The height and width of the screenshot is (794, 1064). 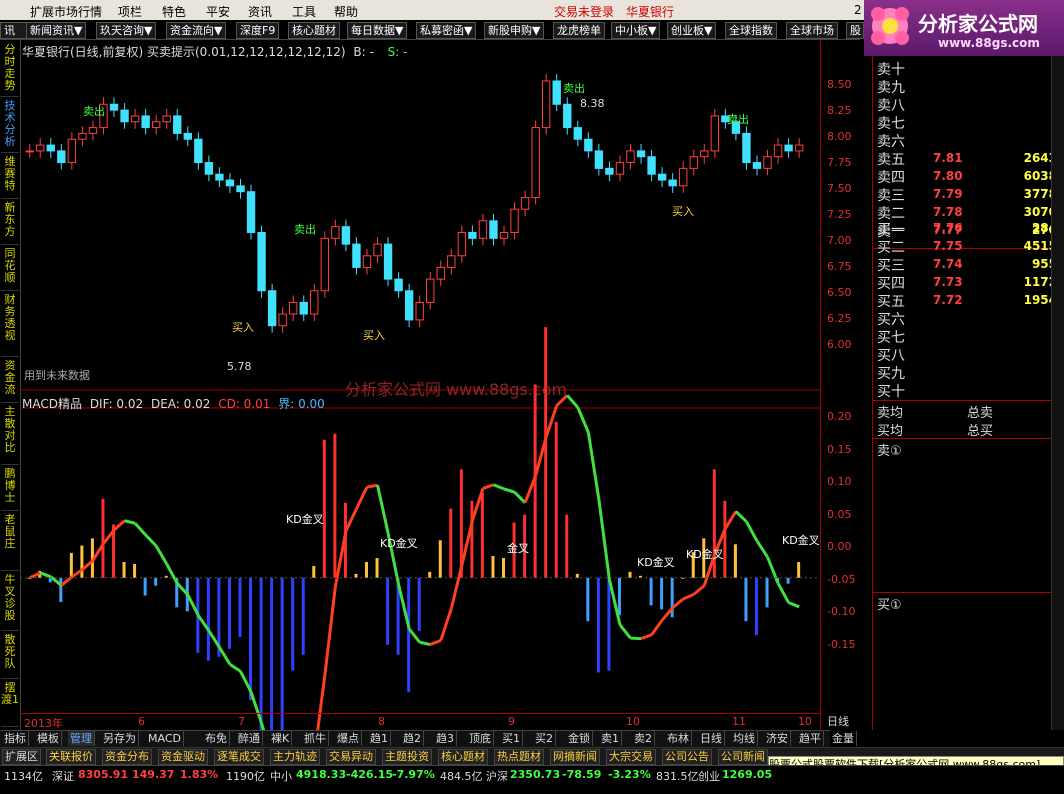 I want to click on menu-item-news: 资讯, so click(x=260, y=11).